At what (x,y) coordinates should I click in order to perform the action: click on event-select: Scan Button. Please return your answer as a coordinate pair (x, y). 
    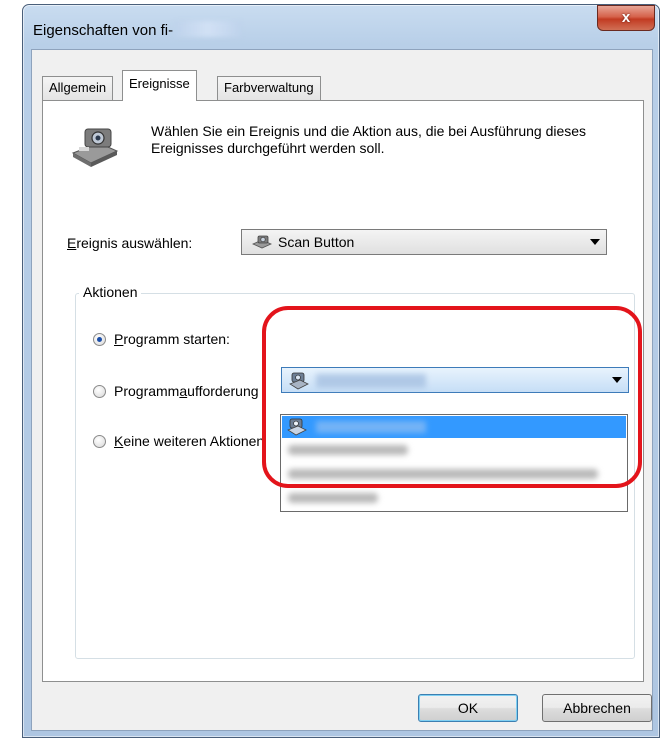
    Looking at the image, I should click on (424, 242).